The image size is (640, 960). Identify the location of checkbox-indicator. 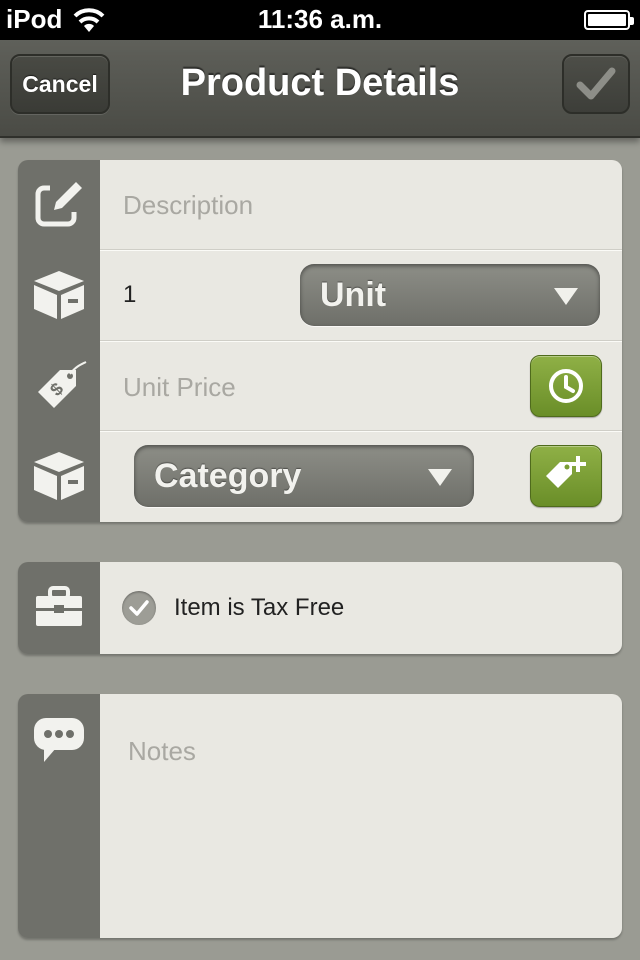
(139, 608).